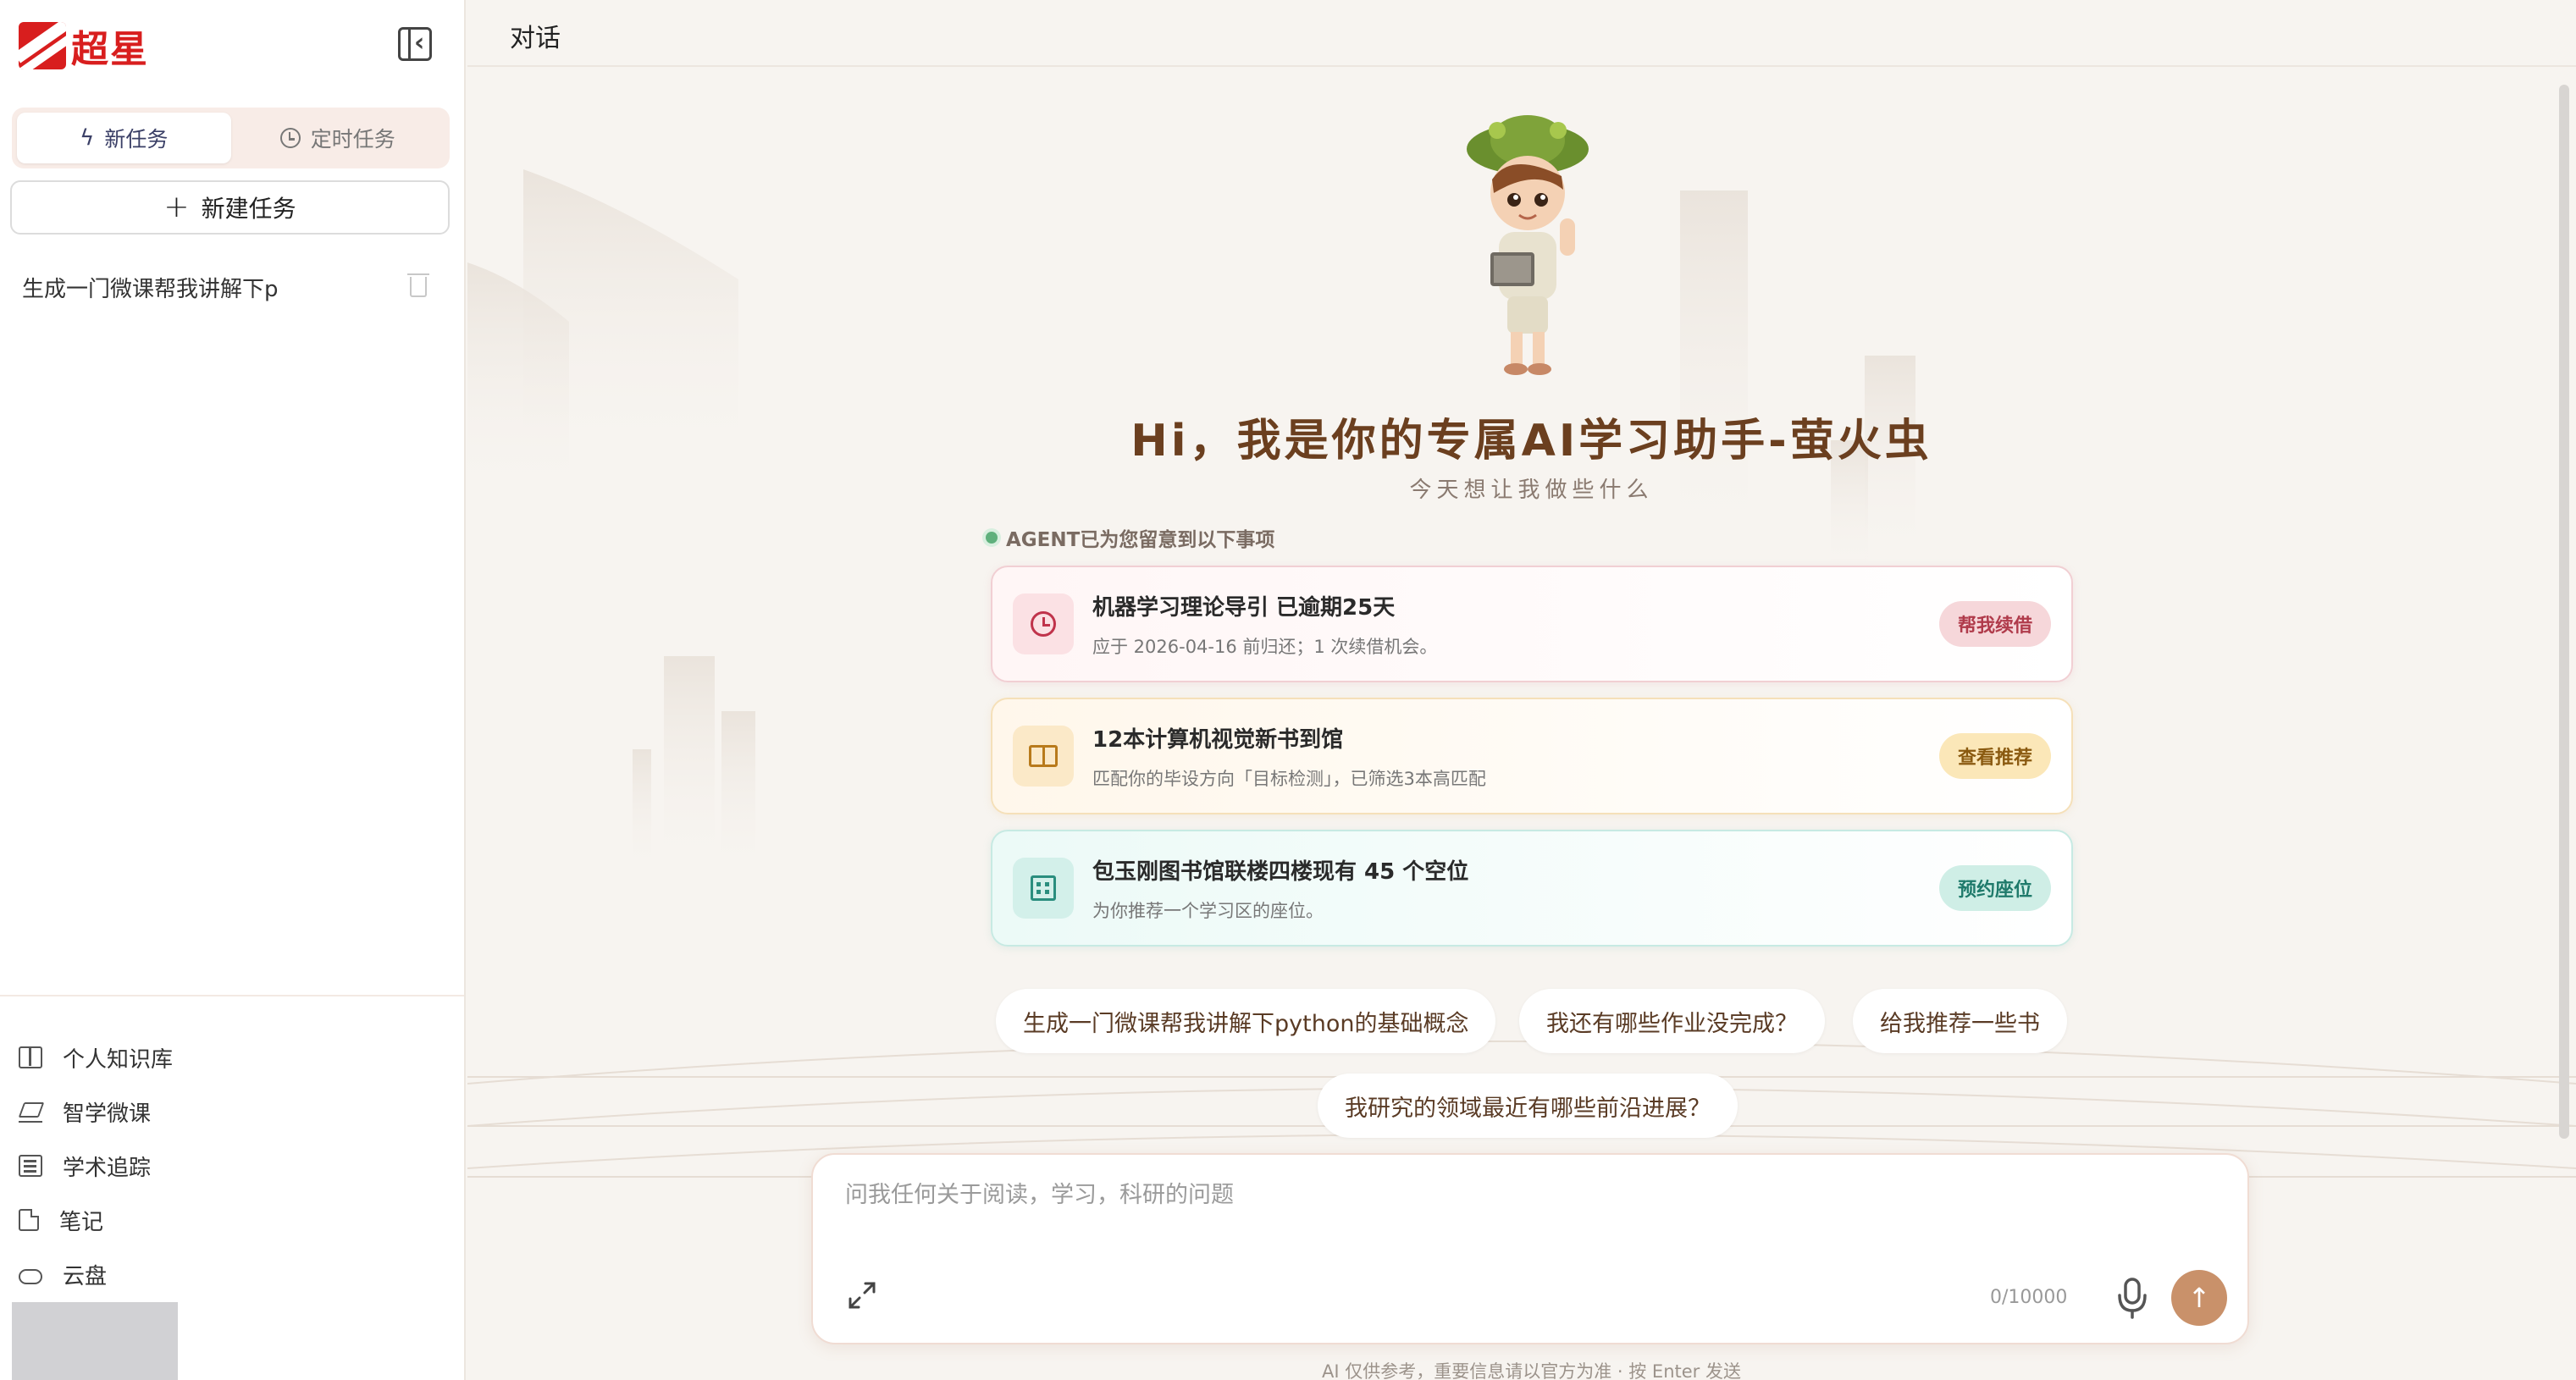  I want to click on task-tabs: ϟ 新任务 定时任务, so click(231, 138).